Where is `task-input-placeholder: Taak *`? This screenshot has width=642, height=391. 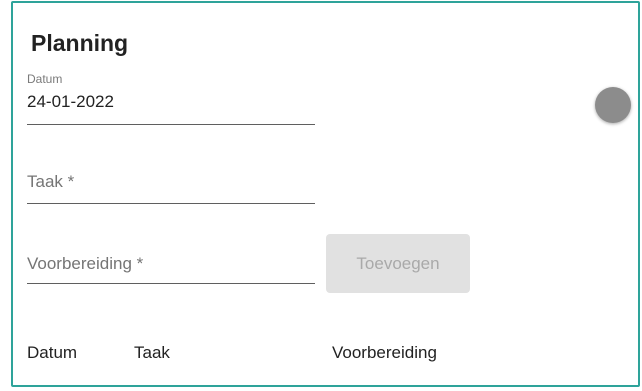
task-input-placeholder: Taak * is located at coordinates (51, 181).